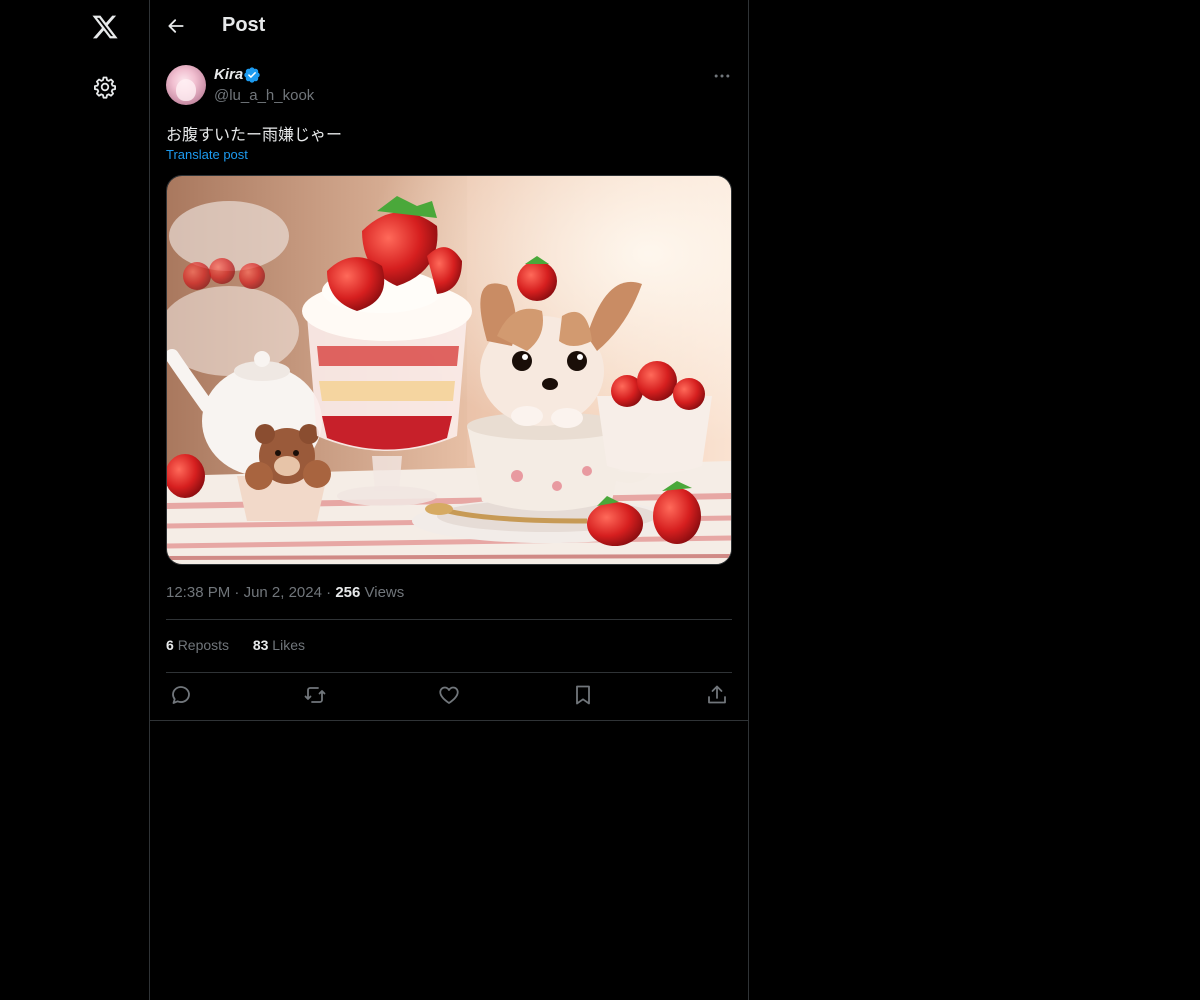 This screenshot has height=1000, width=1200. I want to click on x-logo-icon, so click(105, 27).